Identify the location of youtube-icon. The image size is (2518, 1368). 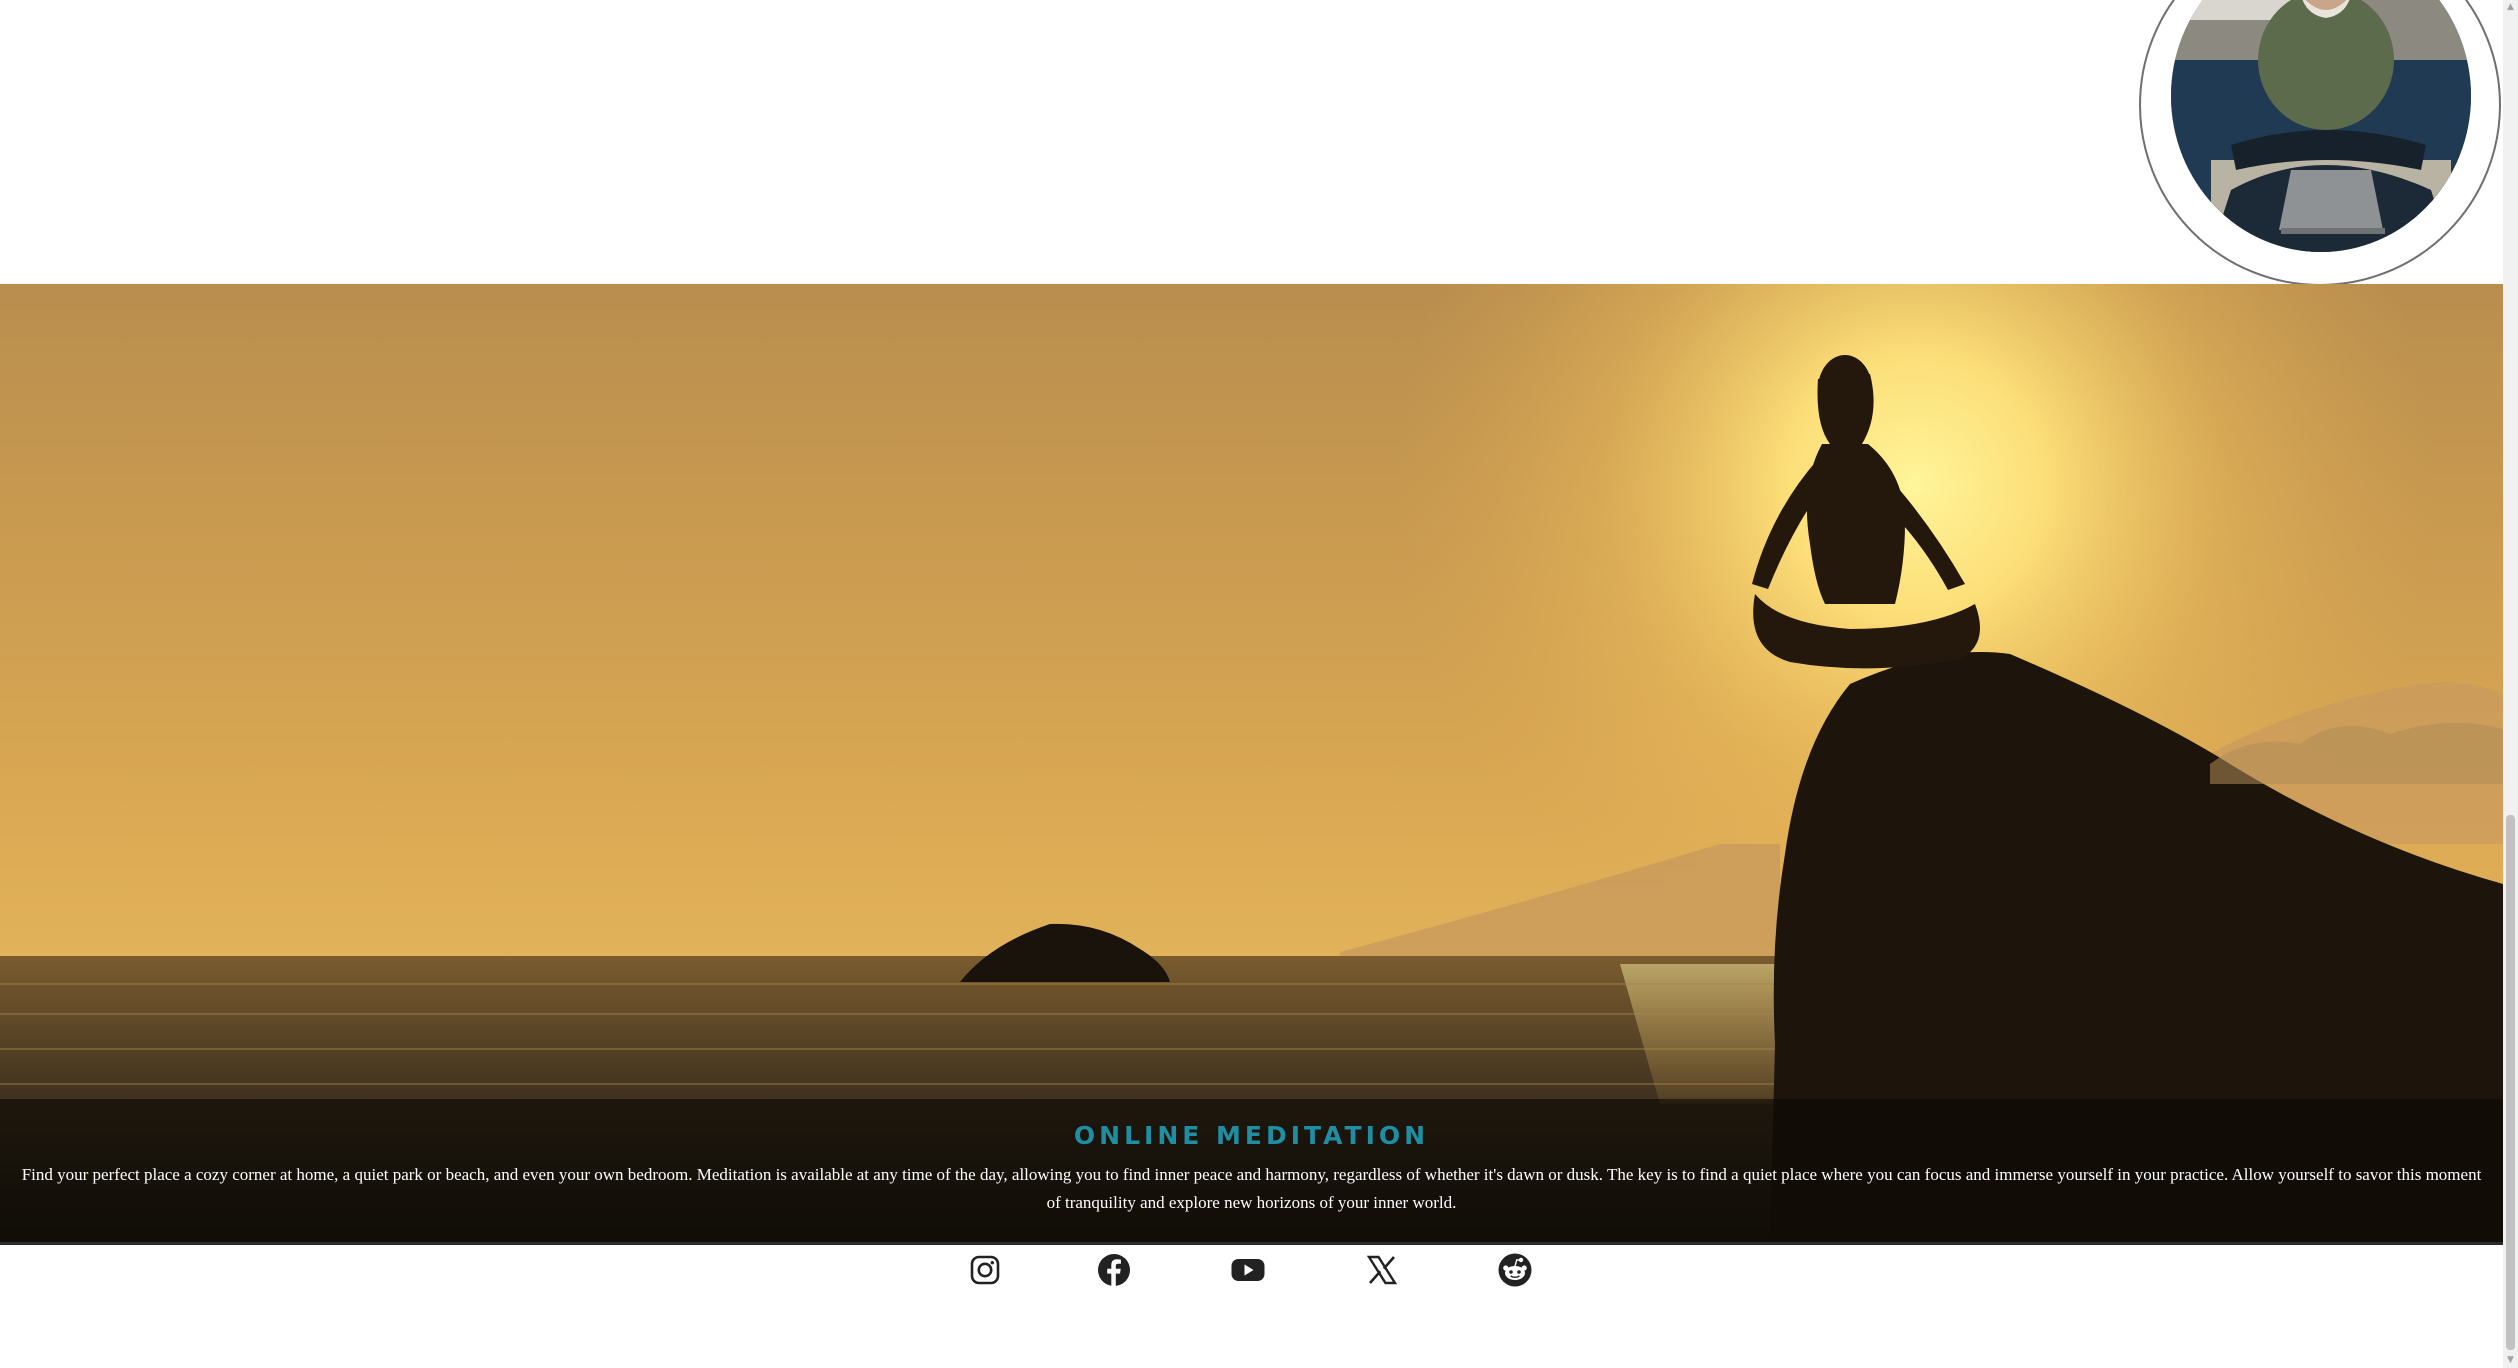
(1248, 1270).